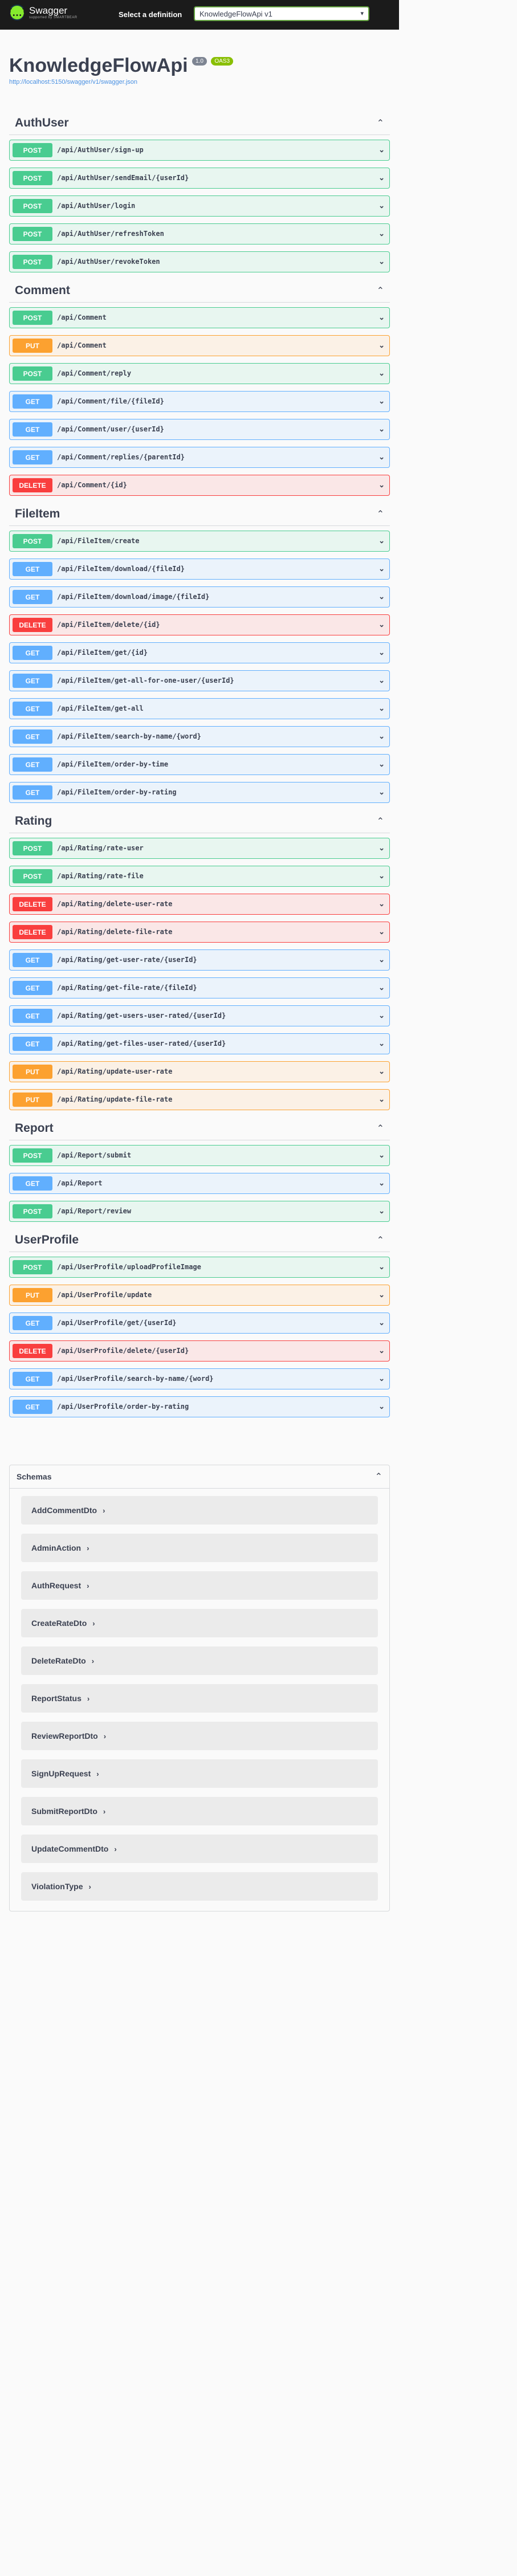  What do you see at coordinates (199, 624) in the screenshot?
I see `operation-row: DELETE/api/FileItem/delete/{id} ⌄` at bounding box center [199, 624].